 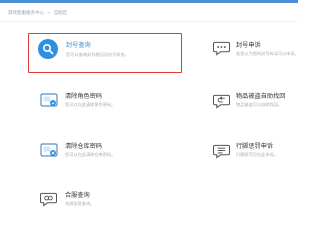 I want to click on card-ban-query: 封号查询 您可以查询封号原因及封号状态。, so click(x=105, y=53).